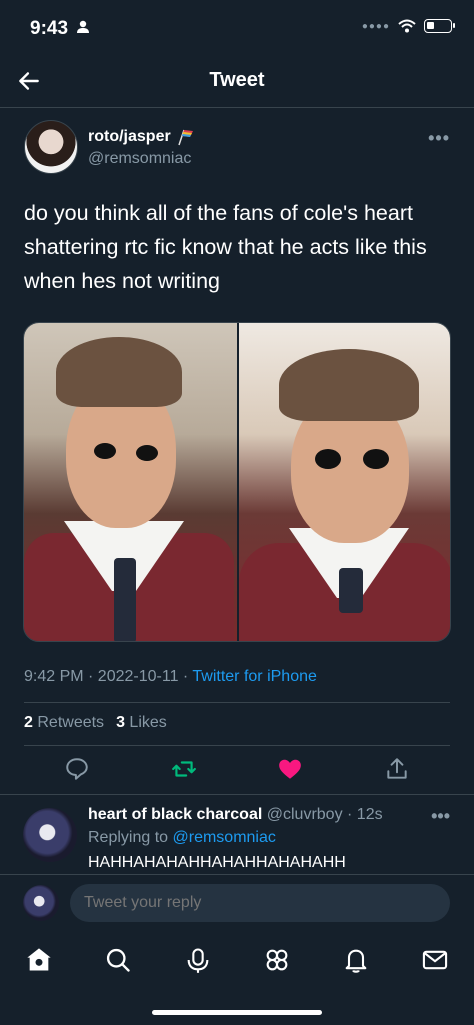  What do you see at coordinates (362, 814) in the screenshot?
I see `reply-time: · 12s` at bounding box center [362, 814].